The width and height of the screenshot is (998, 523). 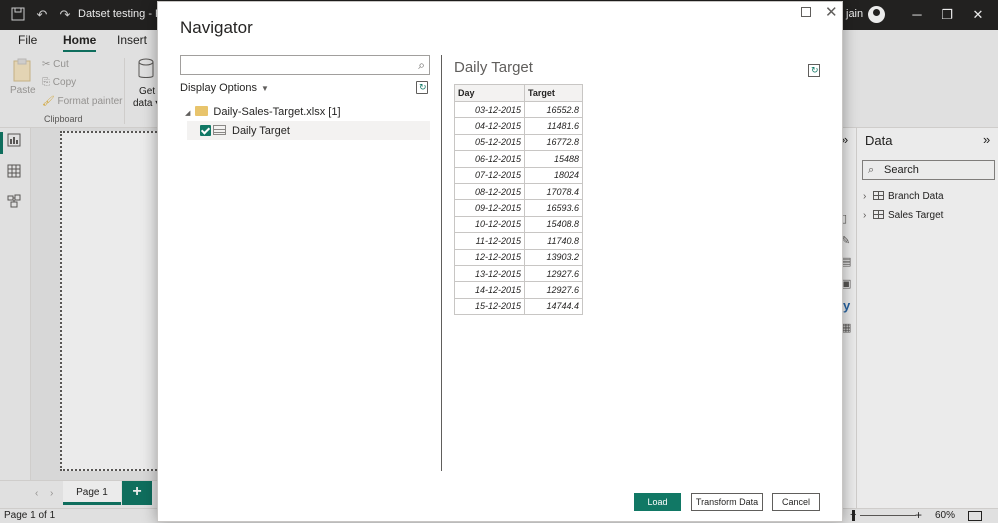 I want to click on day-cell: 03-12-2015, so click(x=489, y=109).